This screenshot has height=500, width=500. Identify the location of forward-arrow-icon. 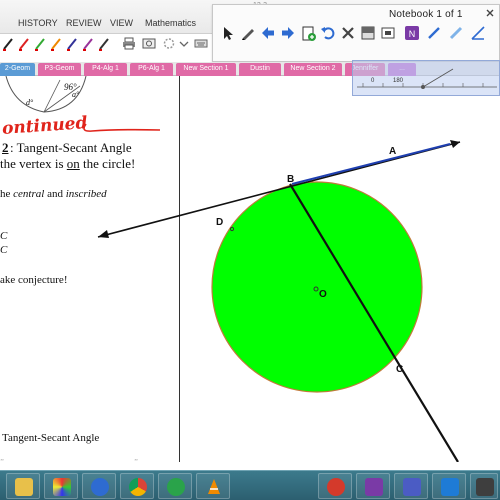
(288, 33).